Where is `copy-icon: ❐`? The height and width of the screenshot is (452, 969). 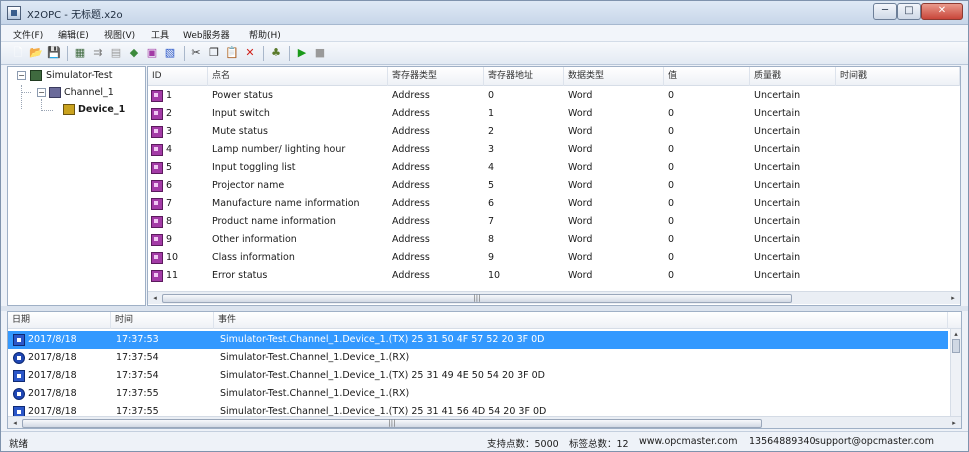 copy-icon: ❐ is located at coordinates (214, 53).